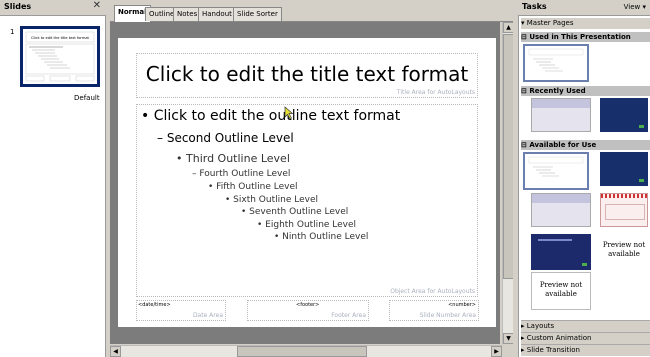  I want to click on outline-level-1: • Click to edit the outline text format, so click(271, 116).